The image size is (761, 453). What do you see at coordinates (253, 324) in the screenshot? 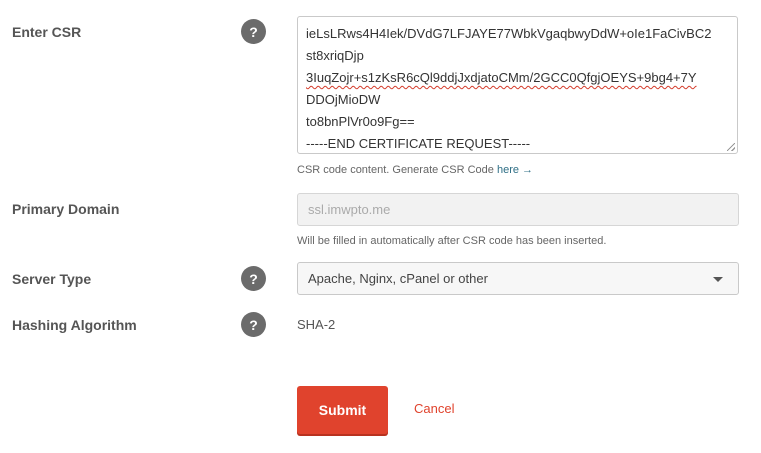
I see `hashing-help-icon: ?` at bounding box center [253, 324].